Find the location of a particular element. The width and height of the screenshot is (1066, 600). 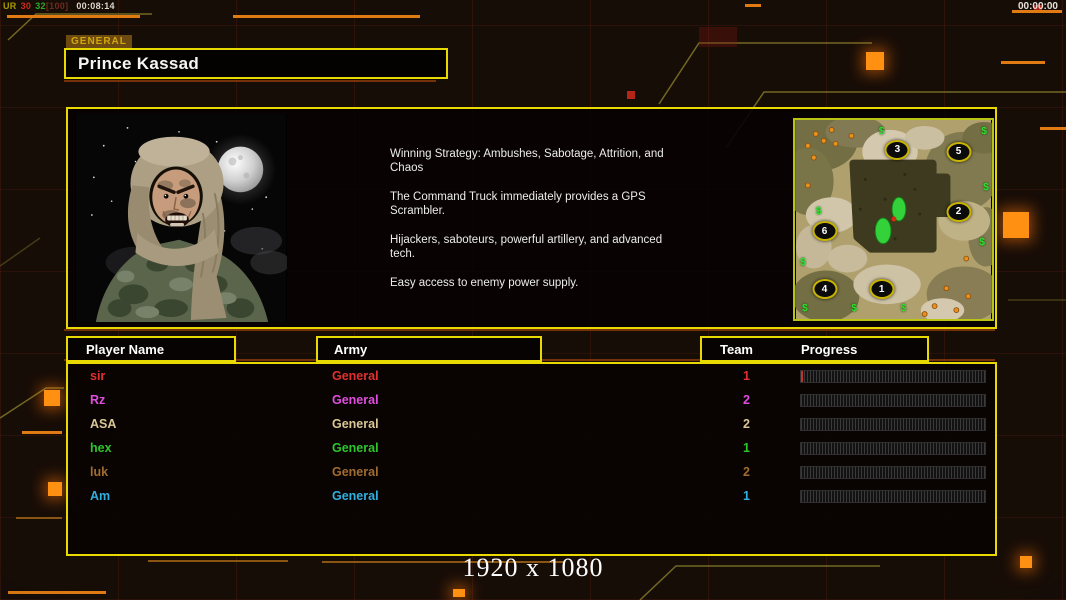

fps-debug-readout: UR 30 32[100] 00:08:14 is located at coordinates (61, 6).